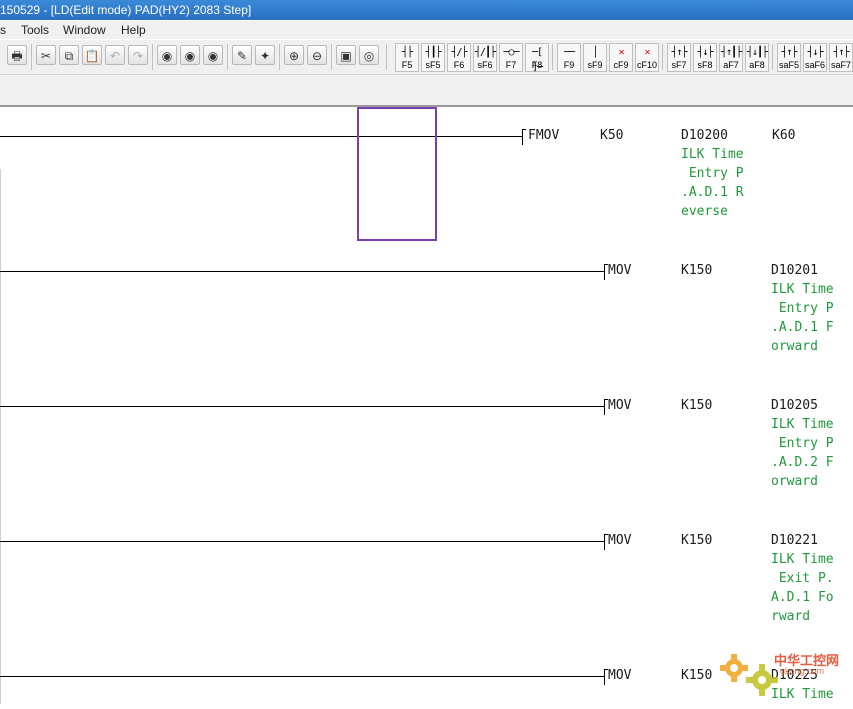  What do you see at coordinates (265, 55) in the screenshot?
I see `convert-icon: ✦` at bounding box center [265, 55].